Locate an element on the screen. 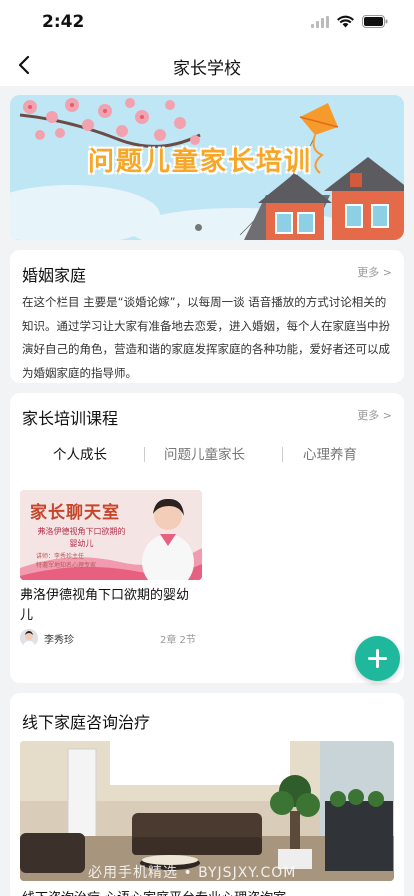  offline-description: 线下咨询治疗 心语心家庭平台专业心理咨询室 is located at coordinates (154, 891).